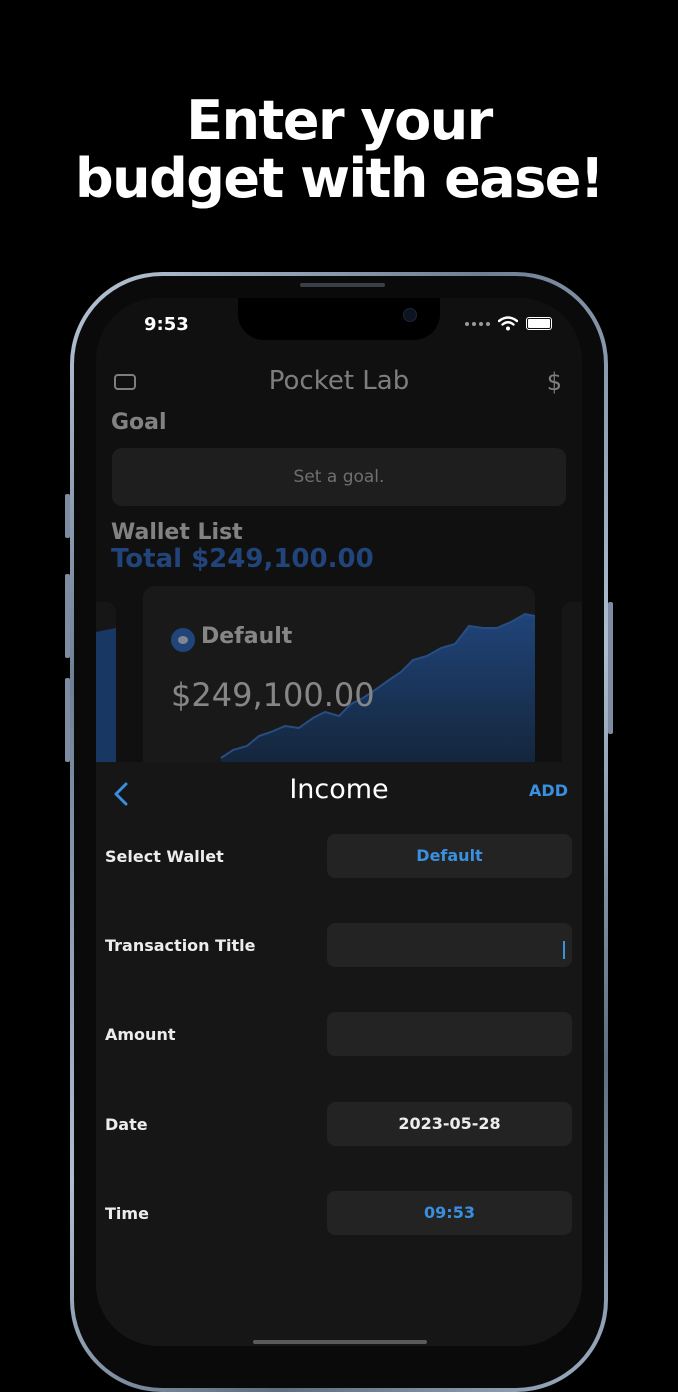 This screenshot has height=1392, width=678. What do you see at coordinates (539, 323) in the screenshot?
I see `battery-icon` at bounding box center [539, 323].